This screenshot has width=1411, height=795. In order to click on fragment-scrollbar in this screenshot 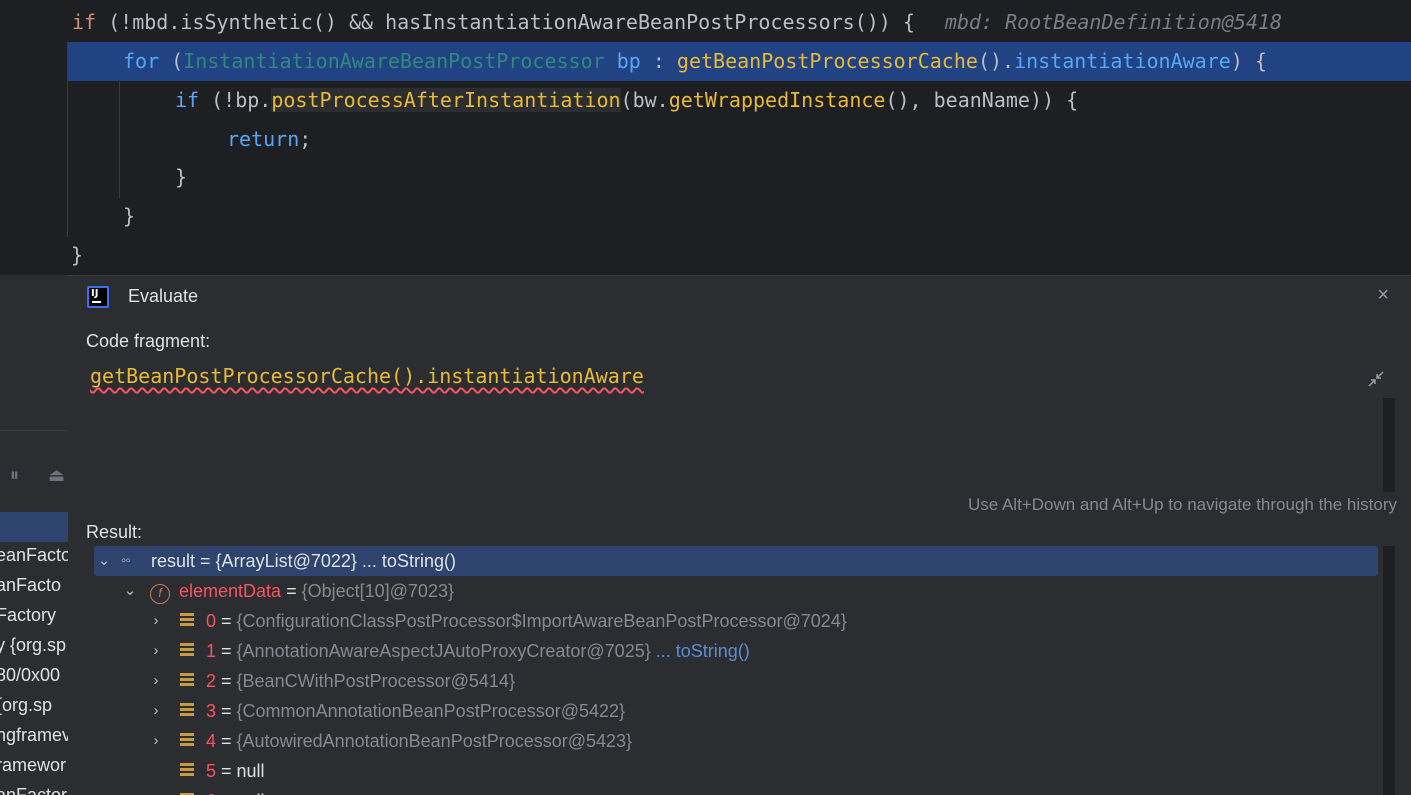, I will do `click(1389, 445)`.